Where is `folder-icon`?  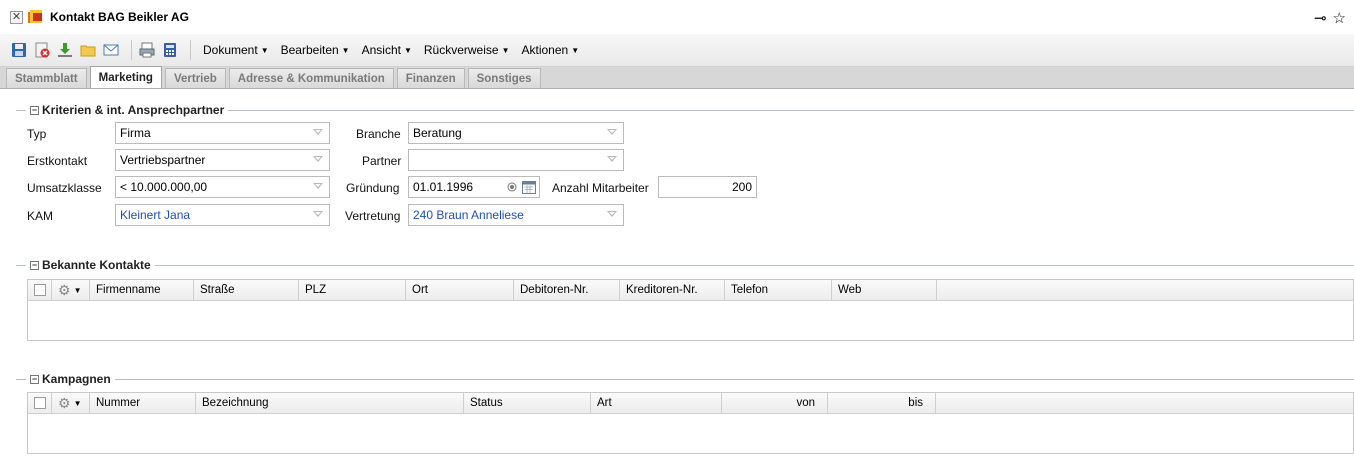
folder-icon is located at coordinates (88, 50).